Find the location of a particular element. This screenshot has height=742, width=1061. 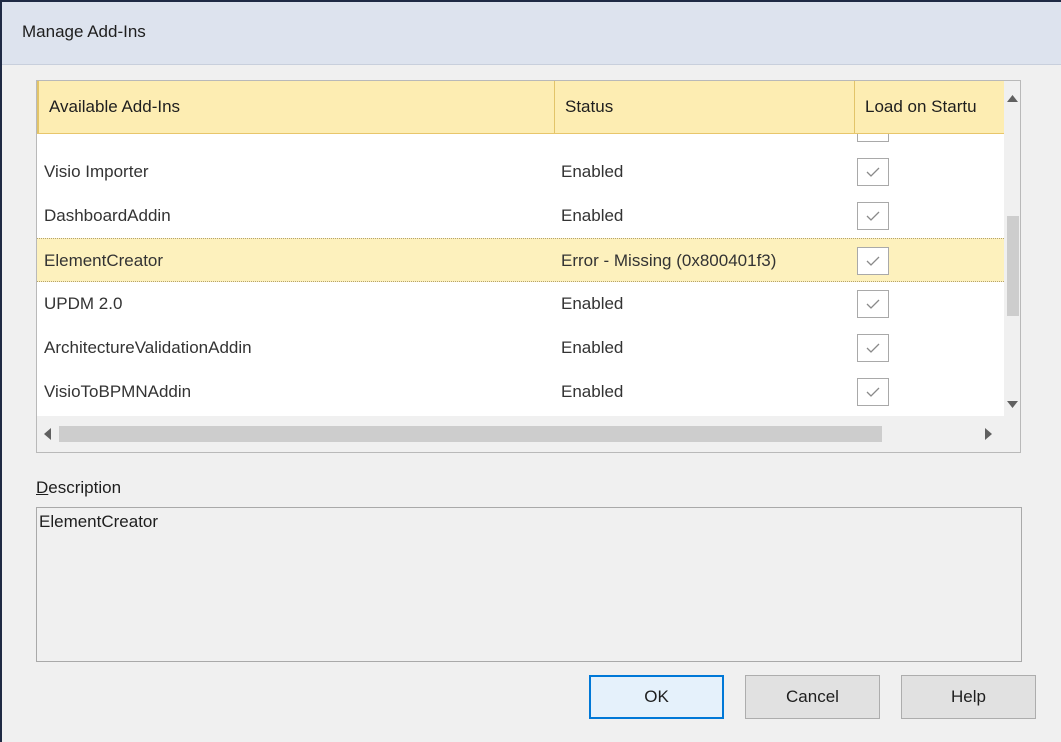

horizontal-scroll-thumb is located at coordinates (470, 434).